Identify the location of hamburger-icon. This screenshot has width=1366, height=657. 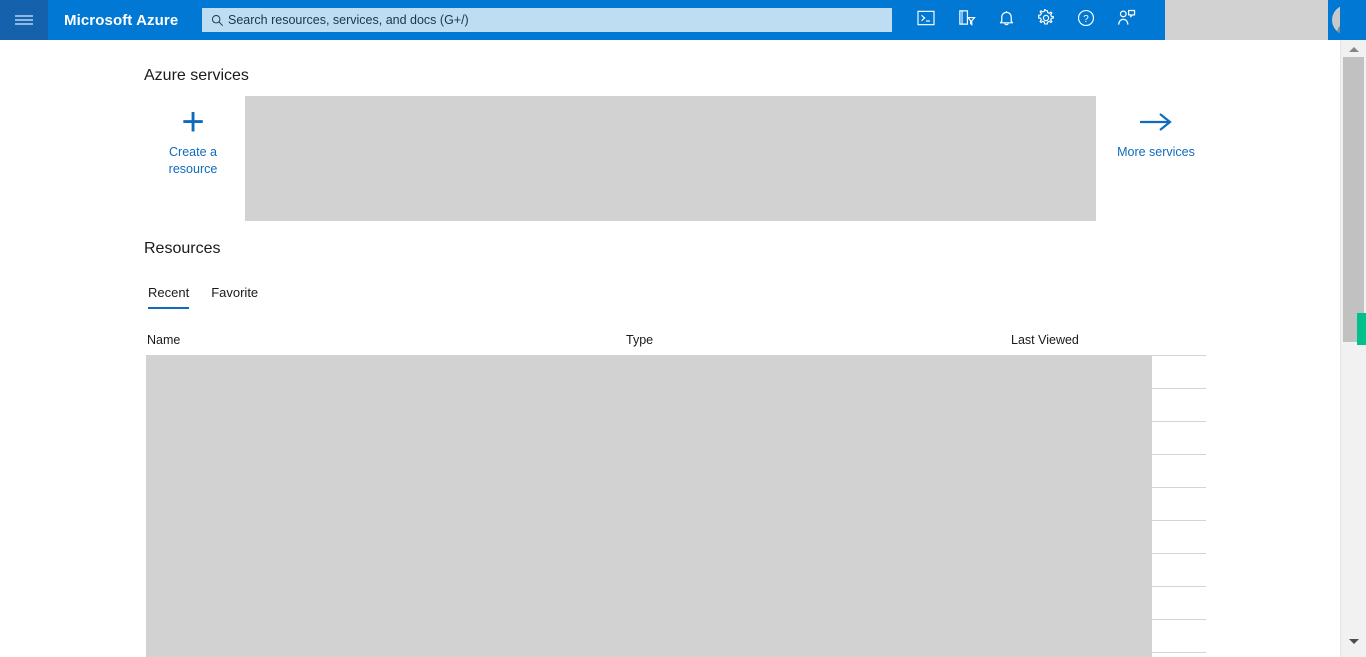
(24, 20).